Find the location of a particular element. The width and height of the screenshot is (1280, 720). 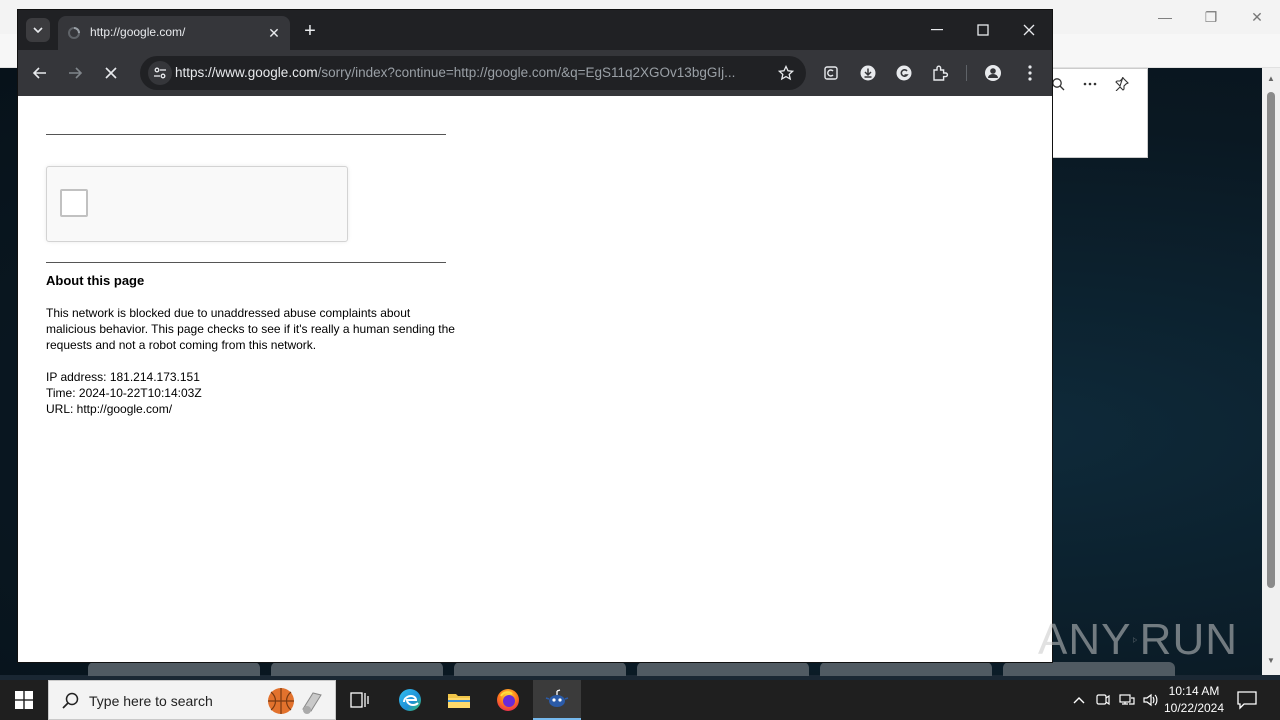

toolbar-separator is located at coordinates (966, 73).